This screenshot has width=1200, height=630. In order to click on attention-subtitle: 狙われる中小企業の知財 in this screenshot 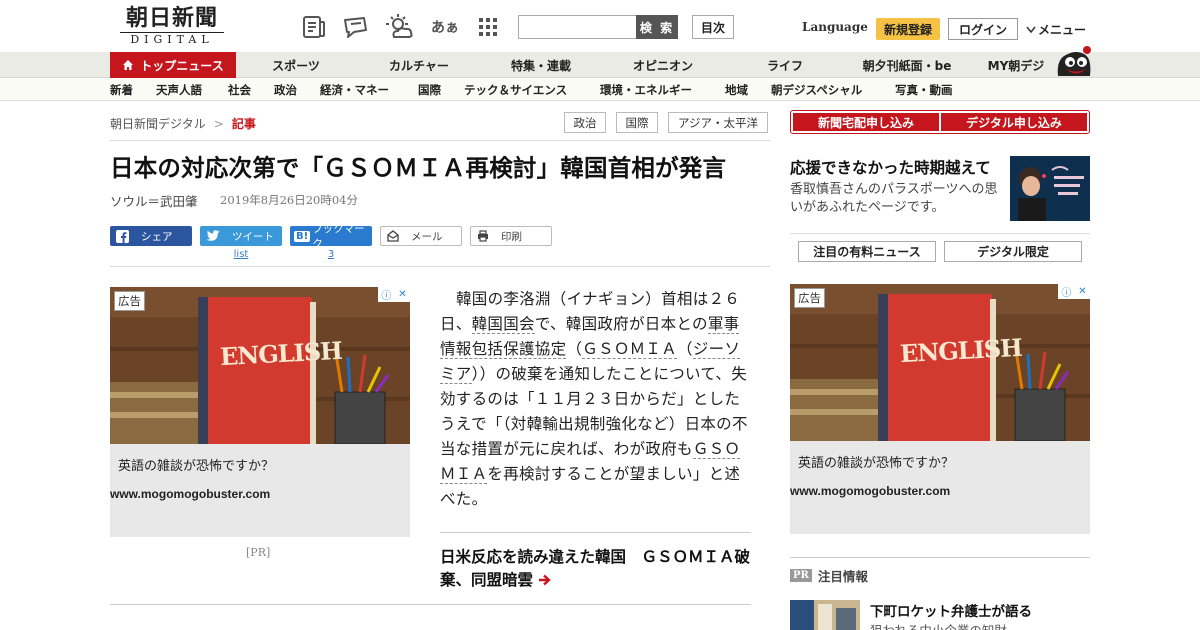, I will do `click(938, 625)`.